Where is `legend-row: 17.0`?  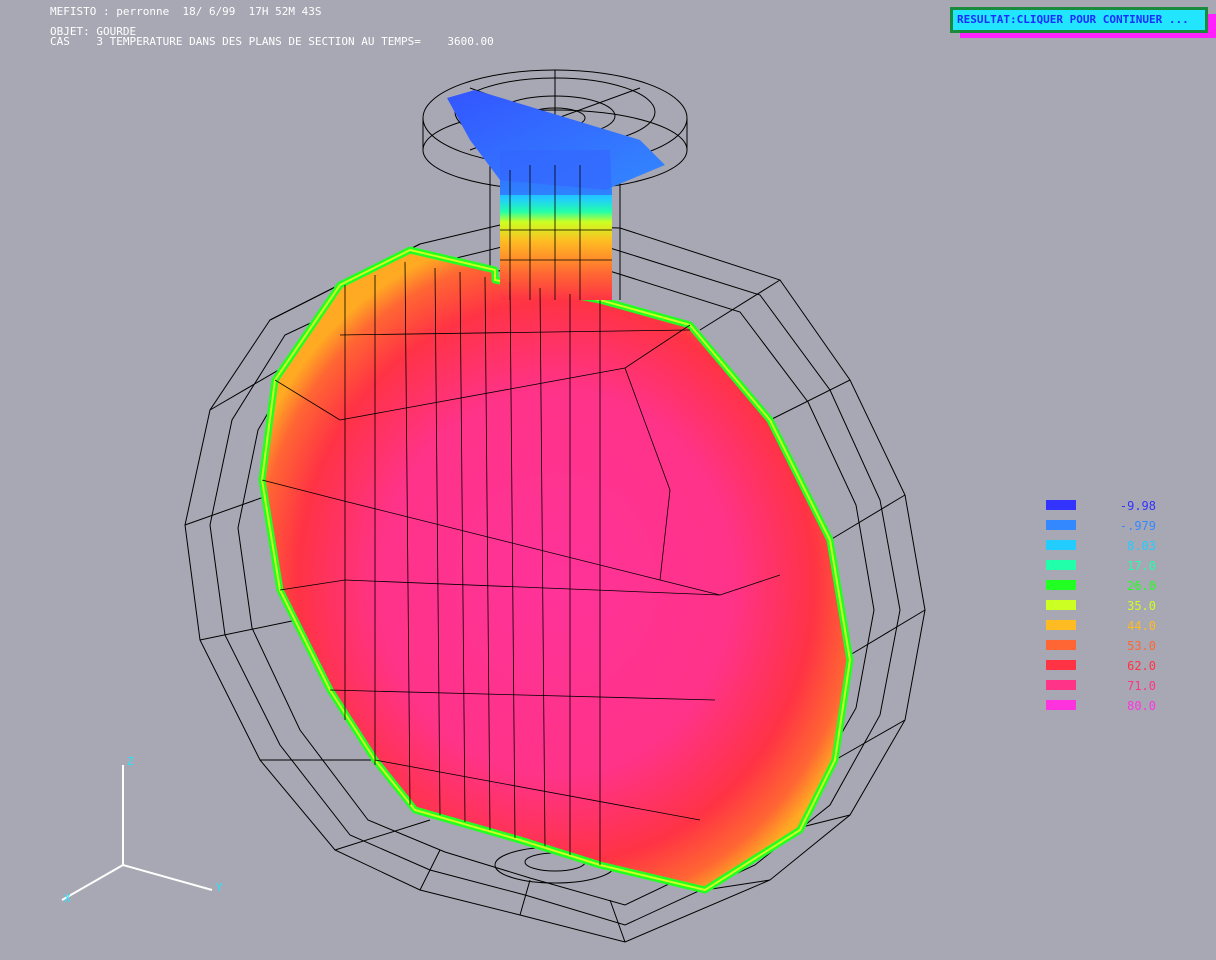
legend-row: 17.0 is located at coordinates (1101, 569).